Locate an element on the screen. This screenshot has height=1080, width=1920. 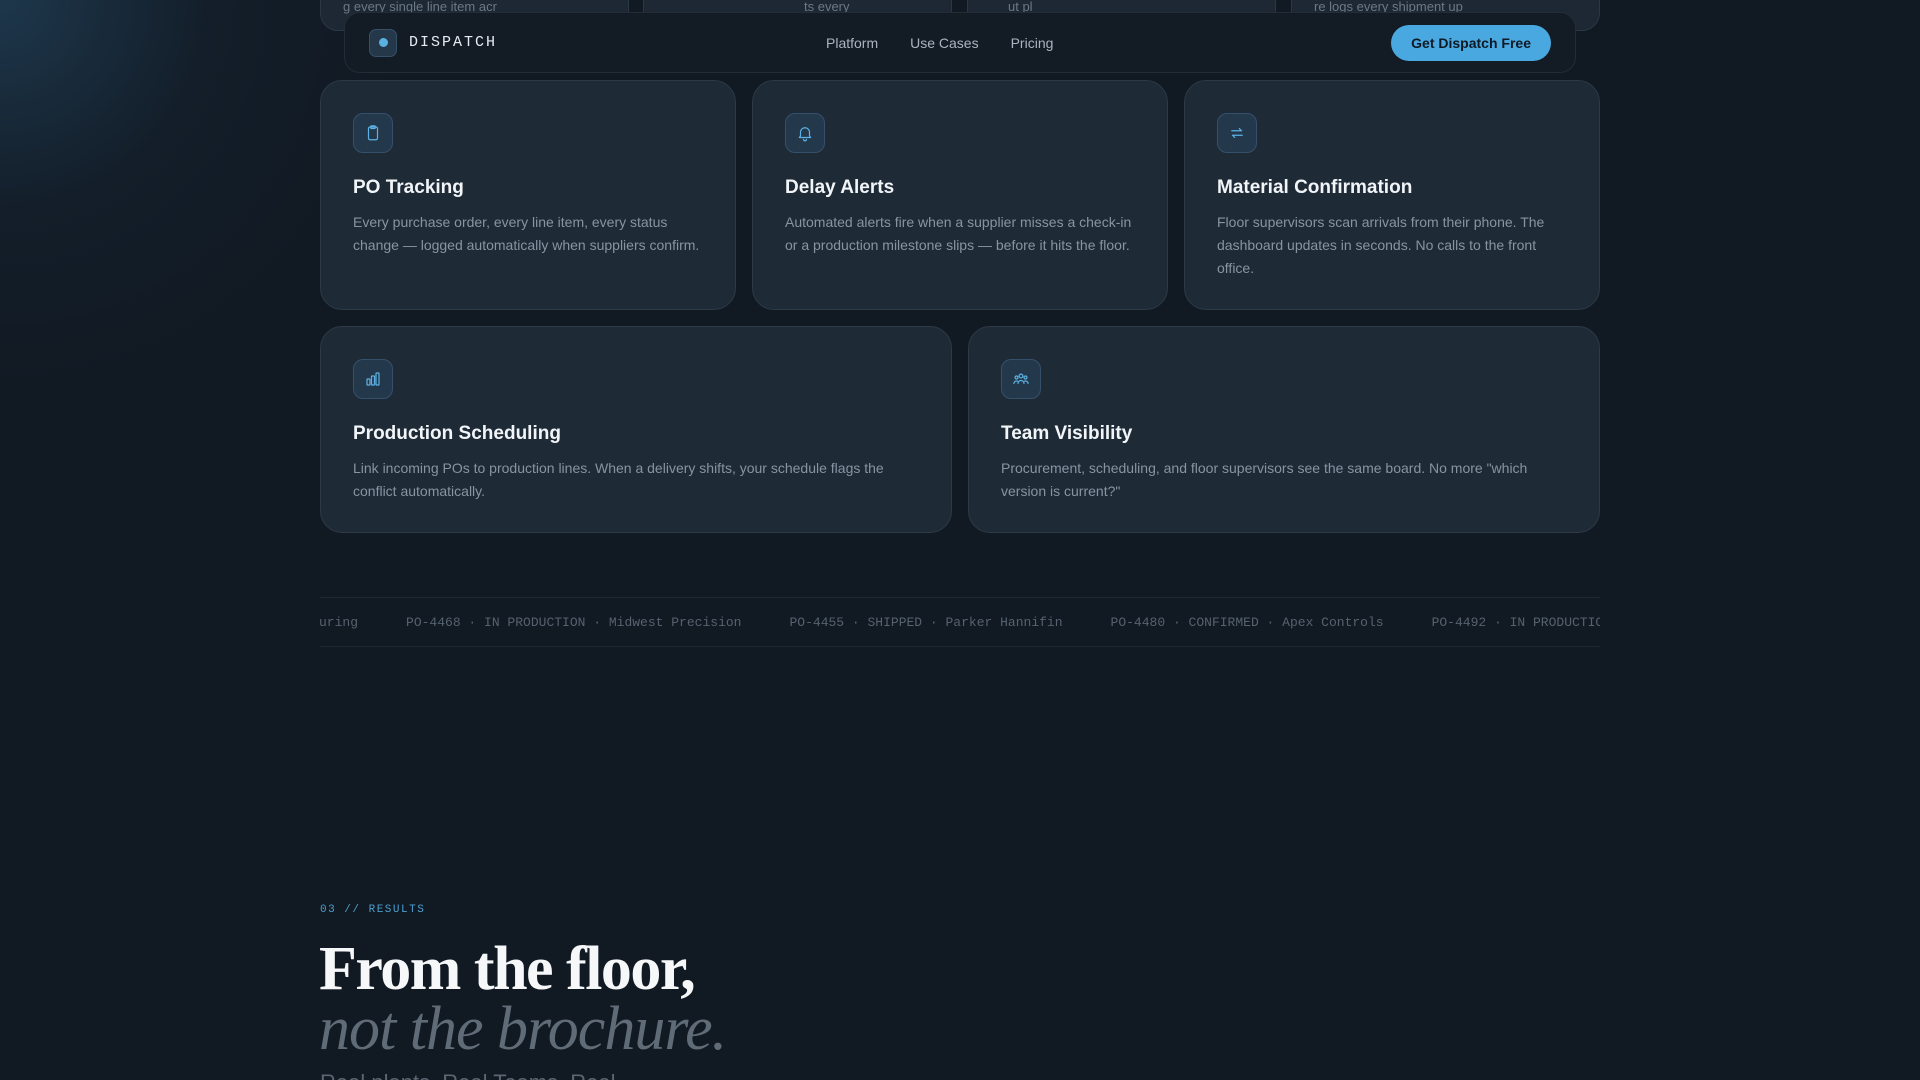
section-subline: Real plants. Real Teams. Real is located at coordinates (468, 1075).